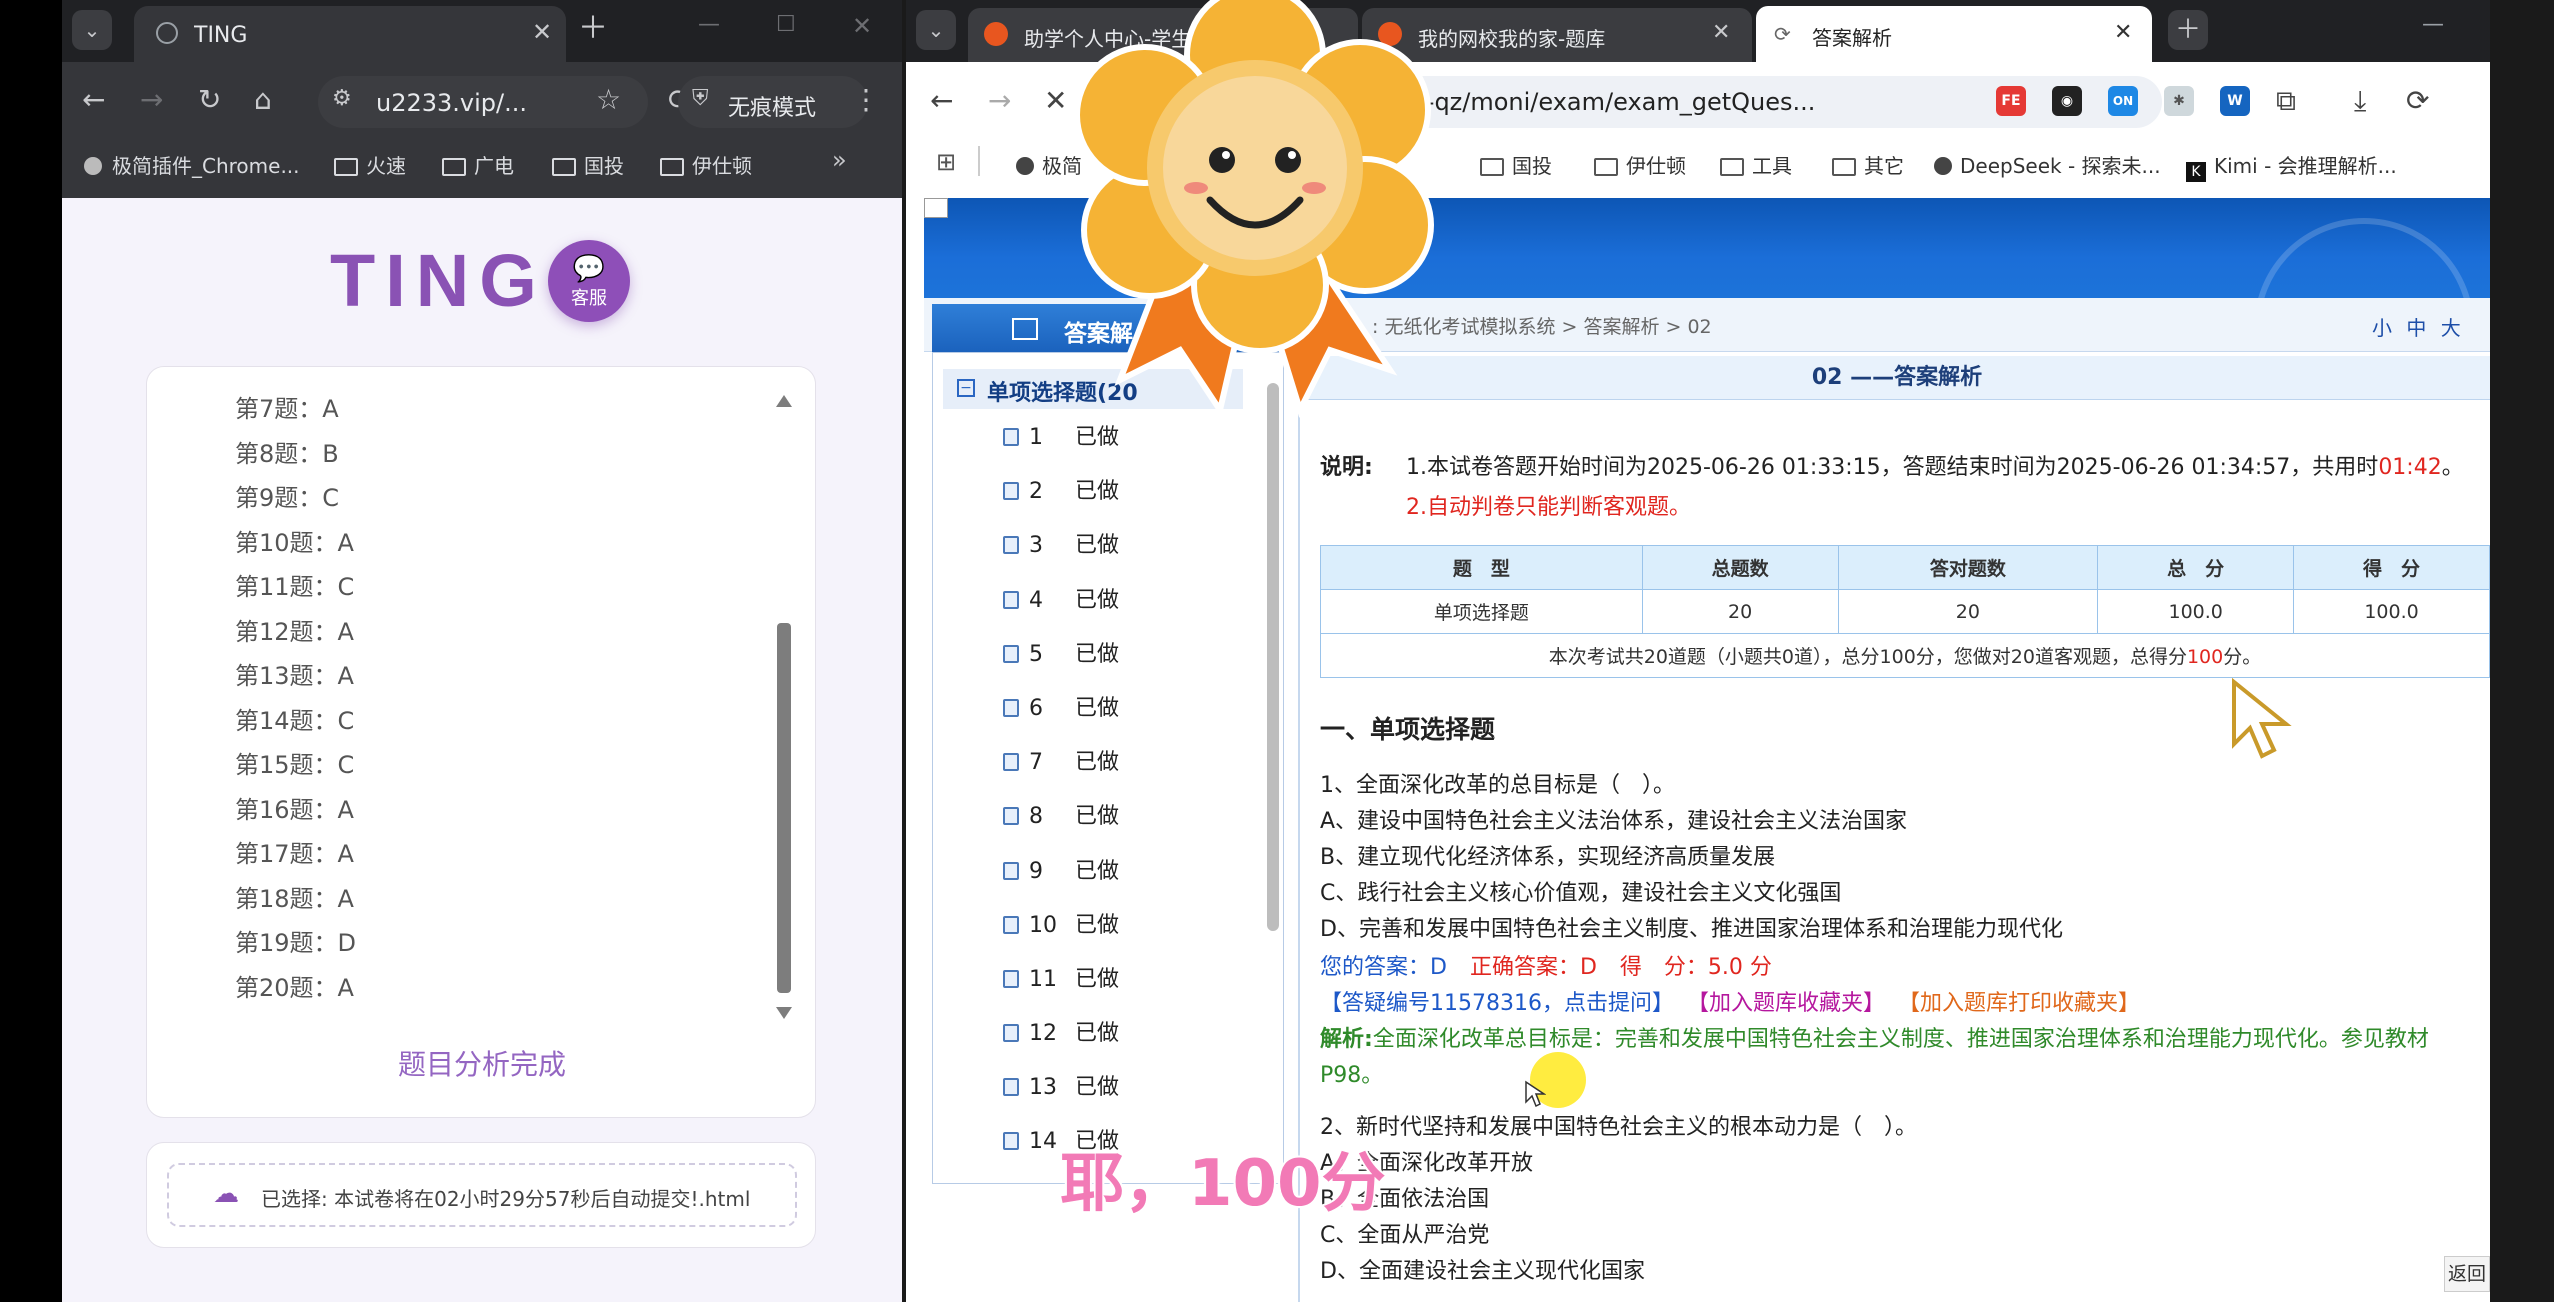 This screenshot has width=2554, height=1302. Describe the element at coordinates (1497, 1003) in the screenshot. I see `ask-question-link: 【答疑编号11578316，点击提问】` at that location.